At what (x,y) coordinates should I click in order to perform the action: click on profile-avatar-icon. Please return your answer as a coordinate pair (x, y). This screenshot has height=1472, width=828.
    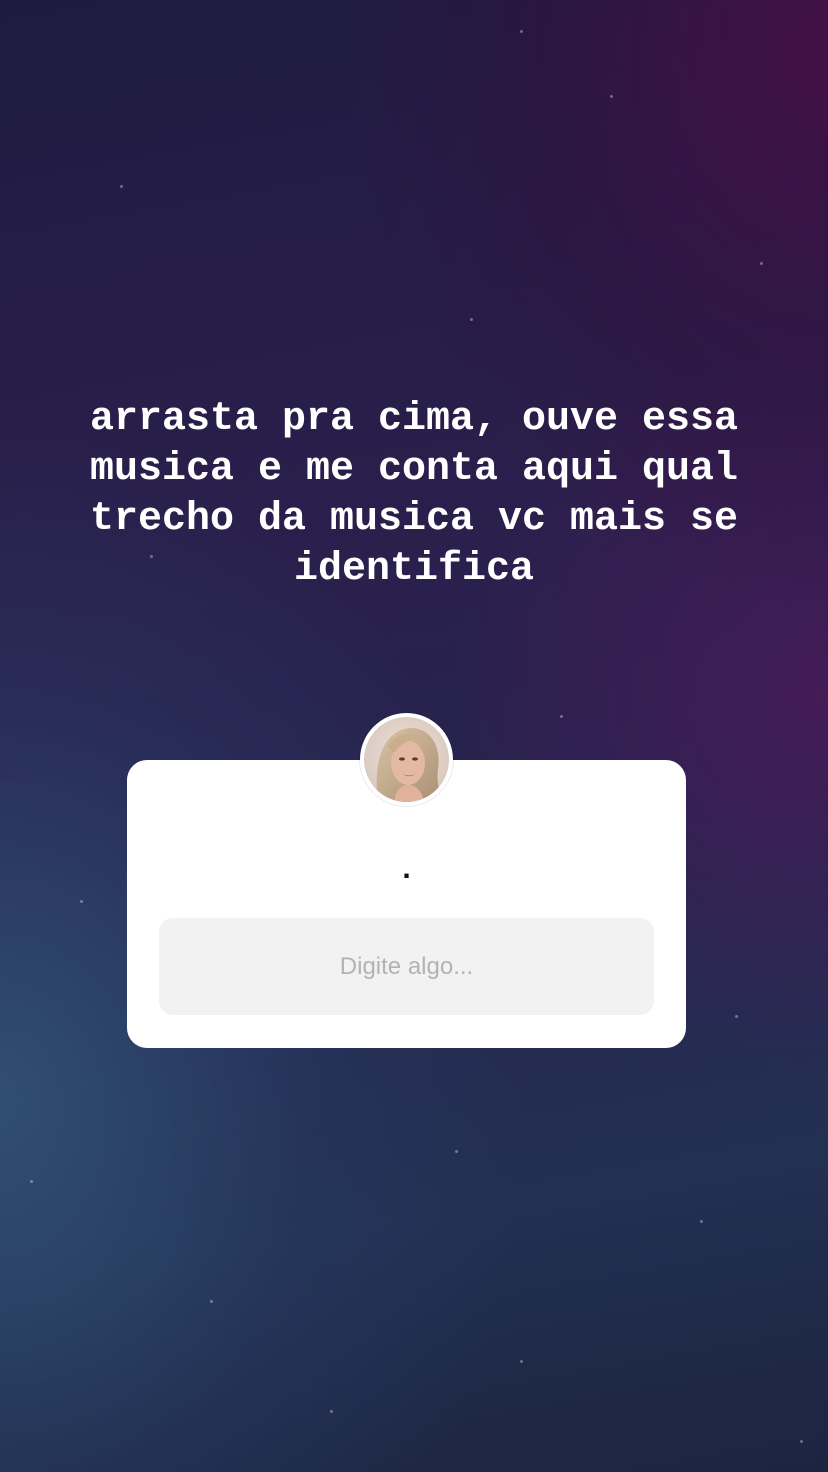
    Looking at the image, I should click on (406, 759).